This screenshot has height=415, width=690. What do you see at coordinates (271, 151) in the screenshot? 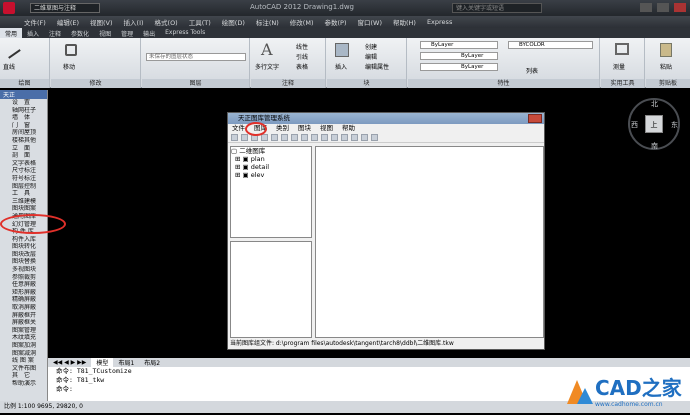
I see `tree-root: ▢ 二维图库` at bounding box center [271, 151].